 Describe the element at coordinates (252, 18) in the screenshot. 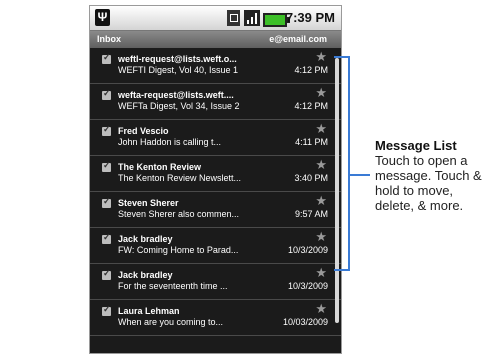

I see `signal-icon` at that location.